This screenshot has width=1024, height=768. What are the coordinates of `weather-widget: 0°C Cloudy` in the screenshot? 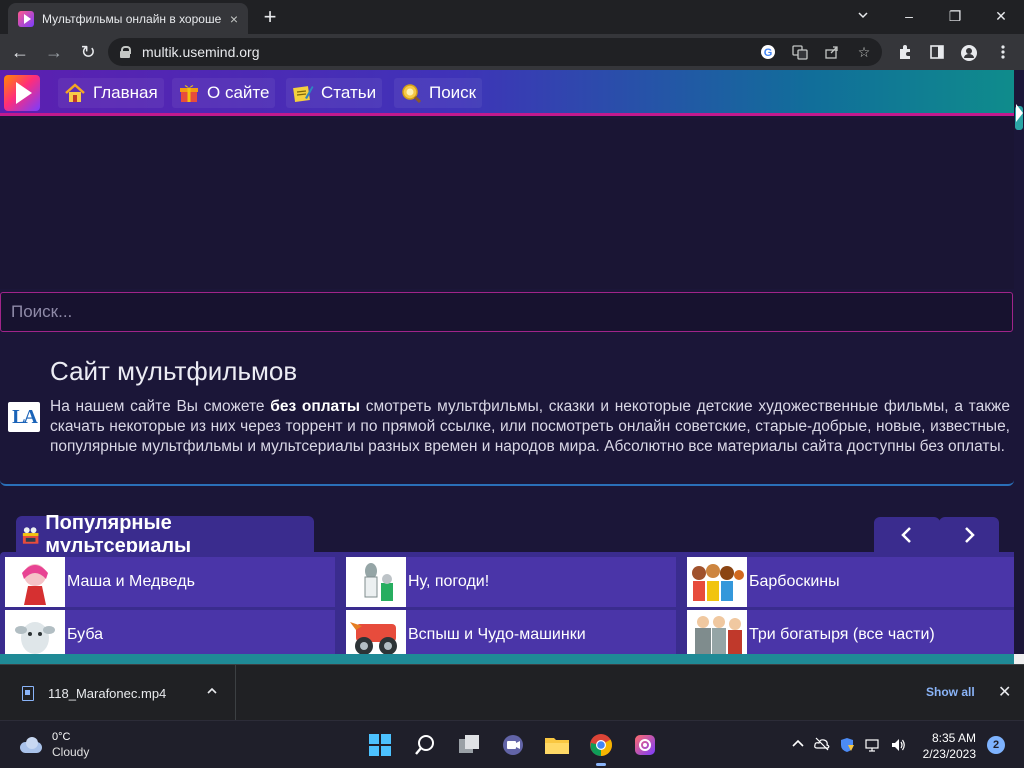 It's located at (53, 745).